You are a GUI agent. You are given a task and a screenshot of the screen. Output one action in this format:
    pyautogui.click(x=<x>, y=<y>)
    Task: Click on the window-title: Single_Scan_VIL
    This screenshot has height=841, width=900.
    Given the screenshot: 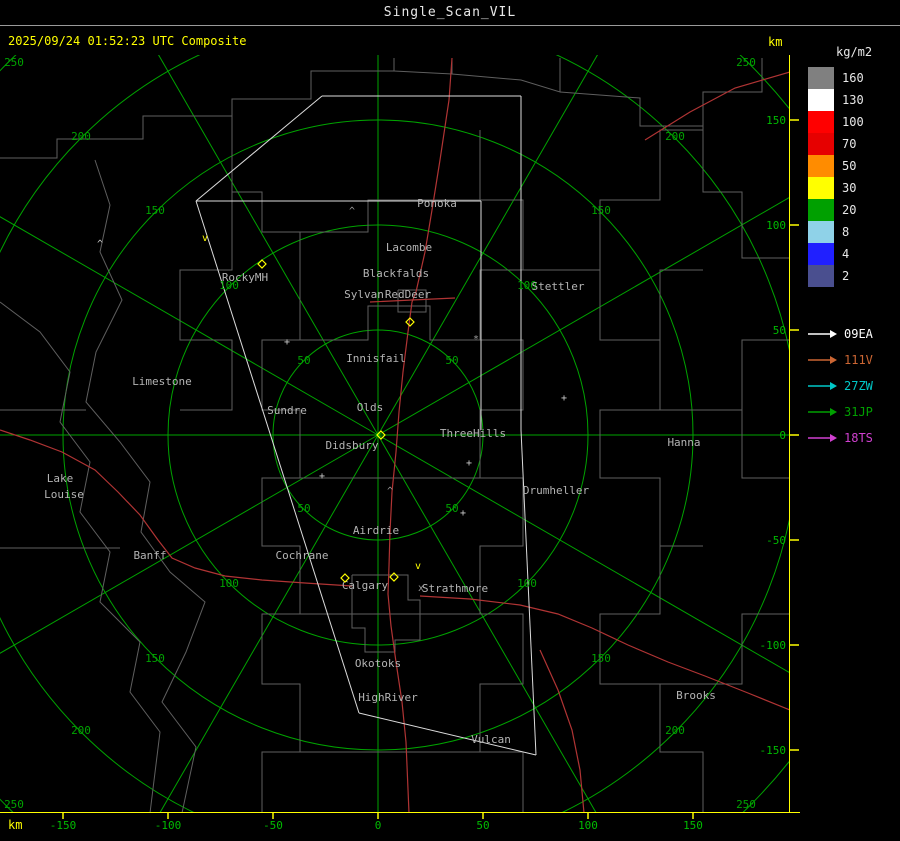 What is the action you would take?
    pyautogui.click(x=450, y=12)
    